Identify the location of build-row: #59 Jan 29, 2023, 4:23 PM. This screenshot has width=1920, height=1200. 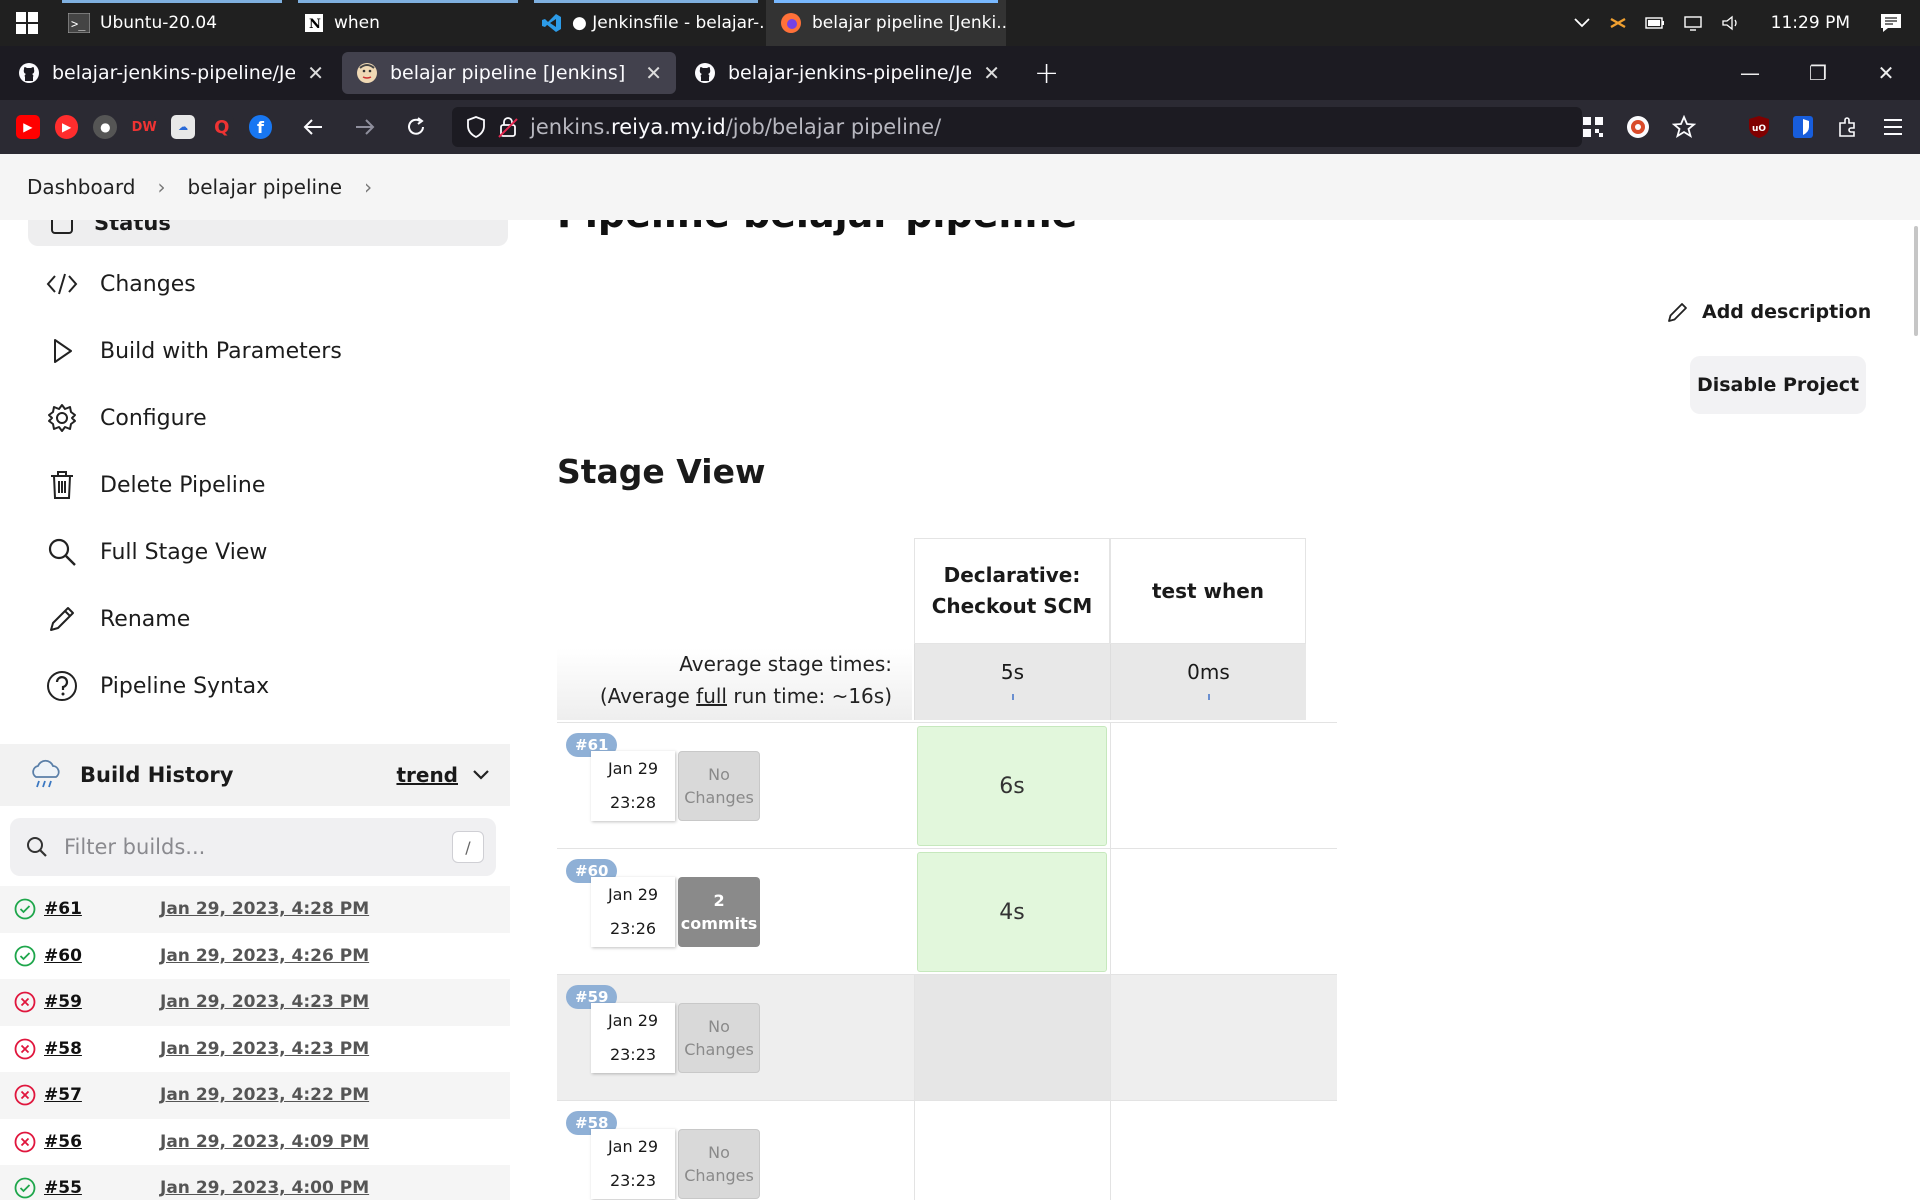
(255, 1002).